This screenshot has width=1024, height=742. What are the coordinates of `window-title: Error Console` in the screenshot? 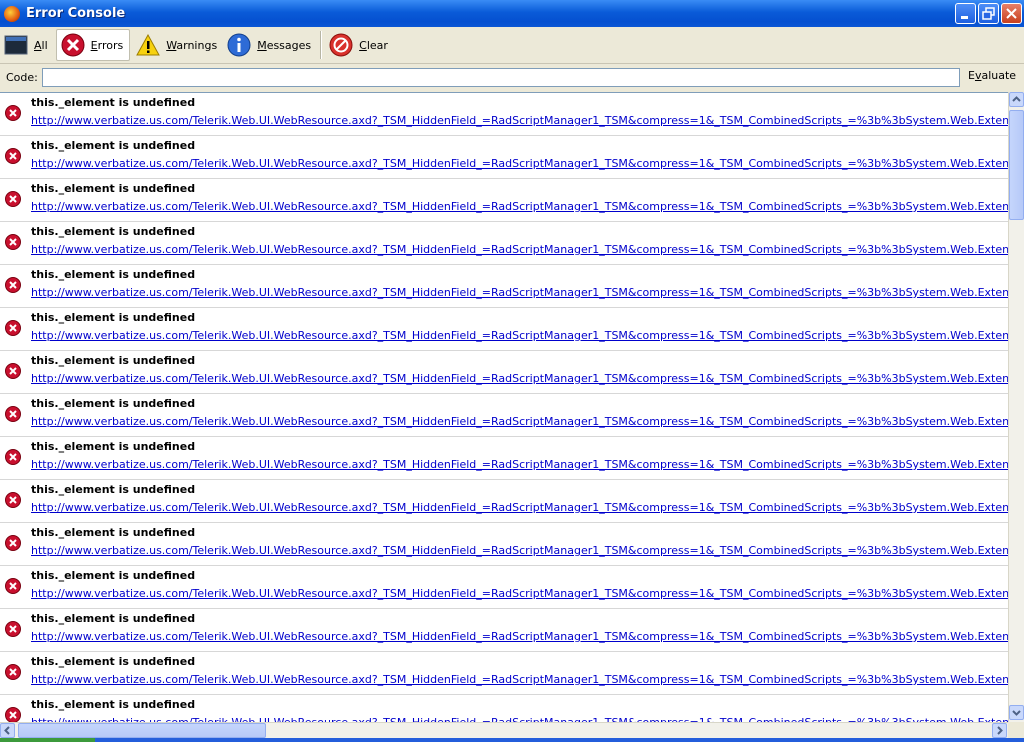 It's located at (76, 13).